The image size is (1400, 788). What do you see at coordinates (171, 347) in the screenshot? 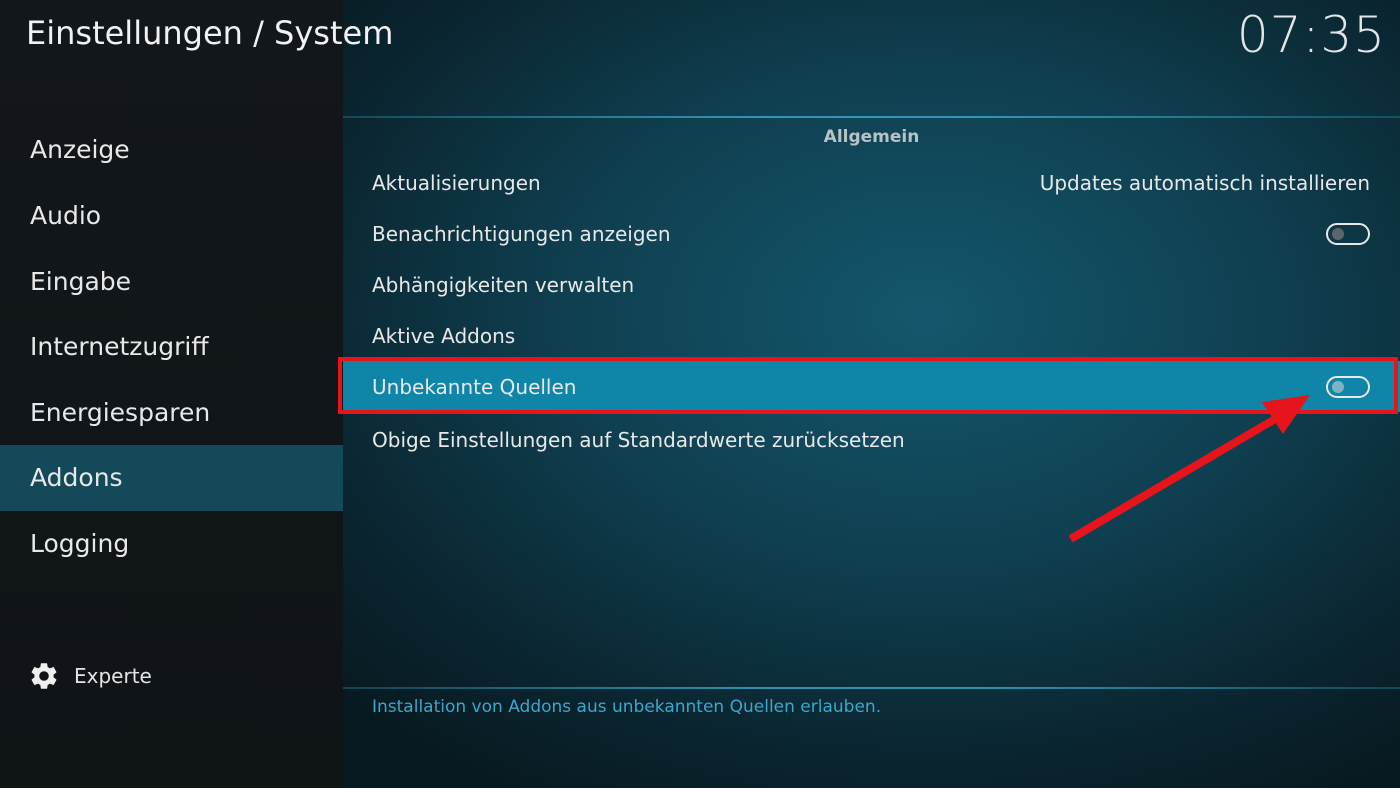
I see `sidebar-item-internetzugriff: Internetzugriff` at bounding box center [171, 347].